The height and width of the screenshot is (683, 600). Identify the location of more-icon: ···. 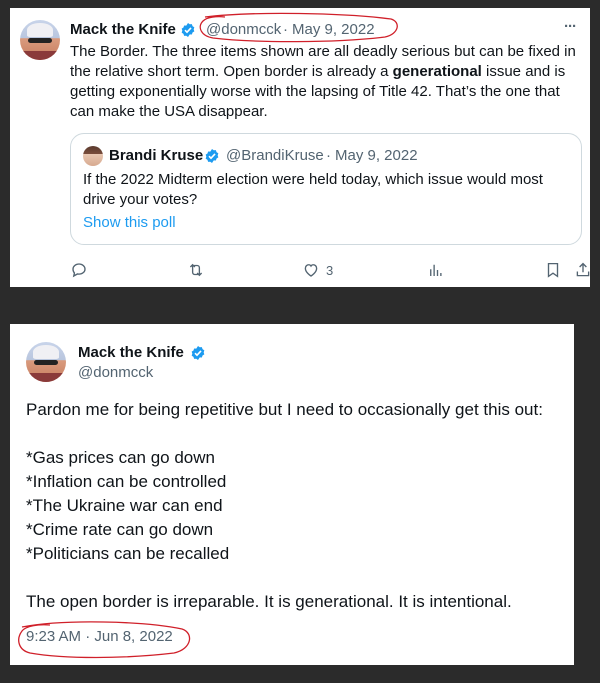
(570, 26).